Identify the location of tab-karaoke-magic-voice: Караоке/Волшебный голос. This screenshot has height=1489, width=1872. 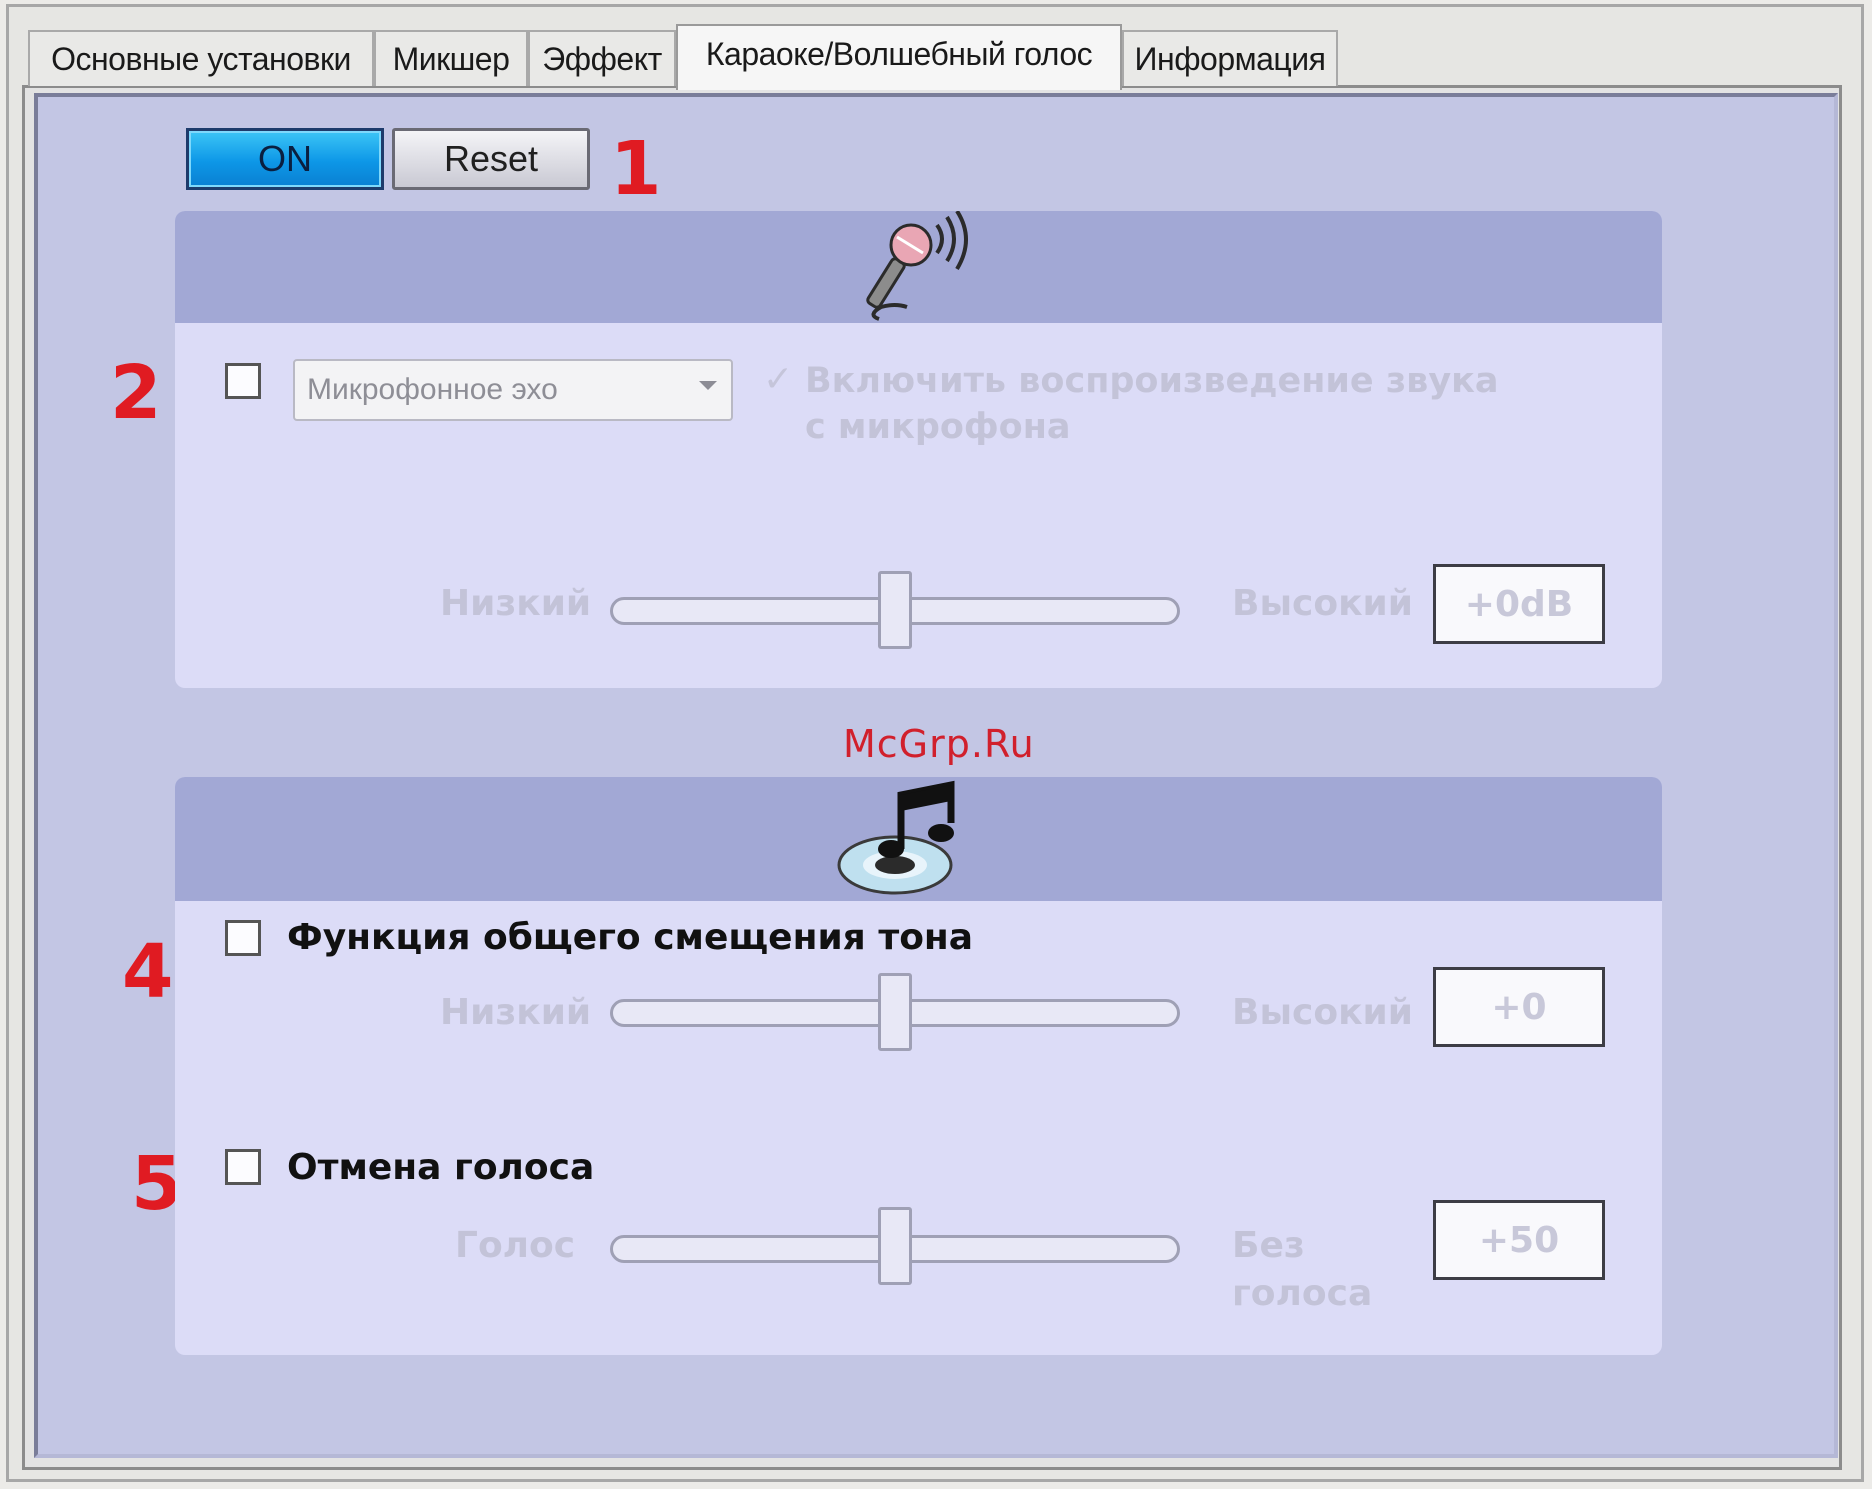
(899, 57).